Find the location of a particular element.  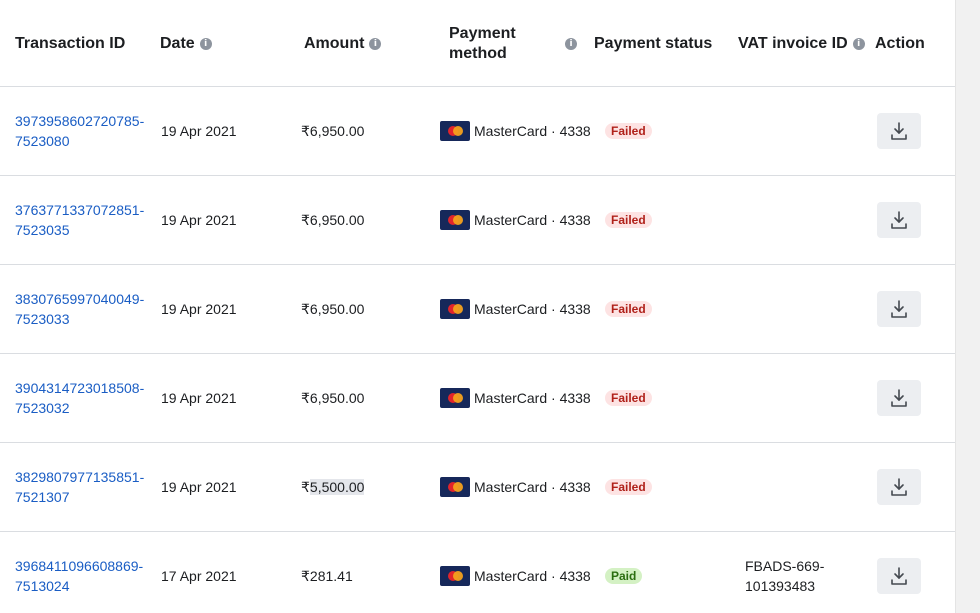

transaction-id-part2: 7523080 is located at coordinates (42, 141).